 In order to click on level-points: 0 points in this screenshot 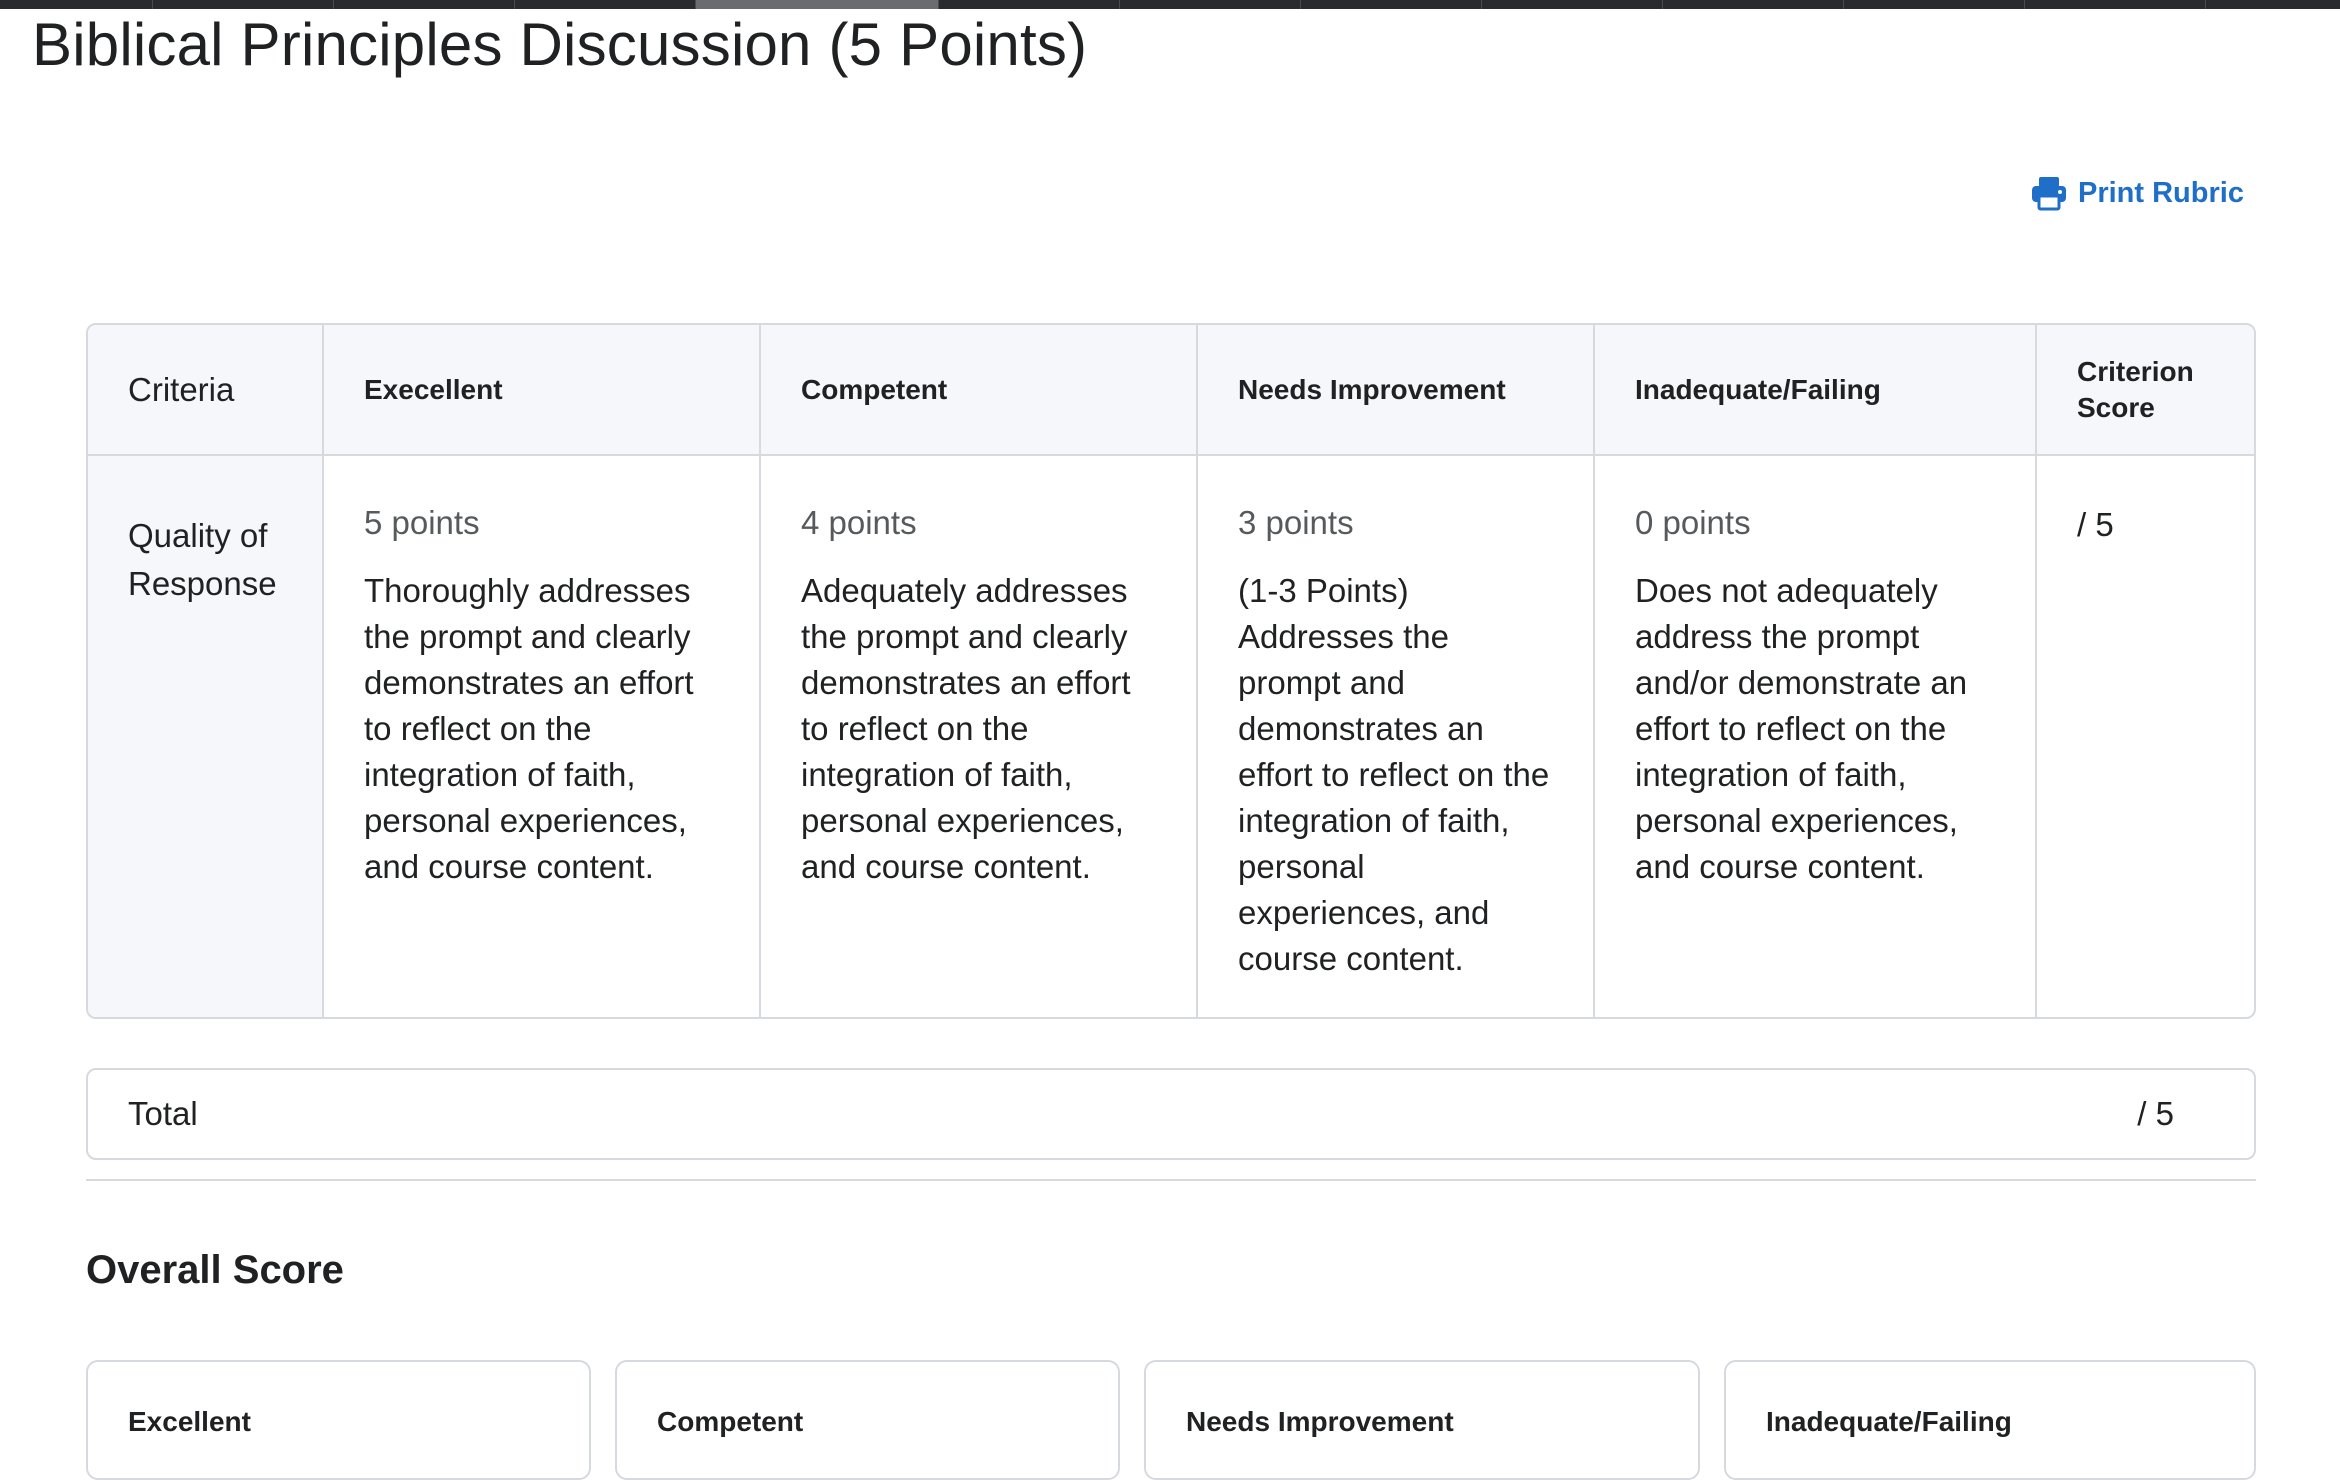, I will do `click(1693, 522)`.